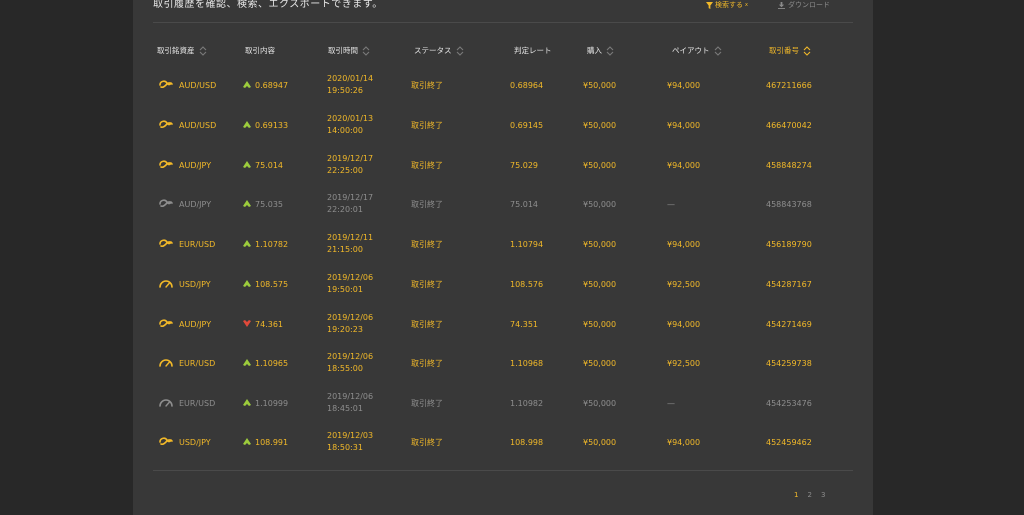 This screenshot has height=515, width=1024. Describe the element at coordinates (350, 363) in the screenshot. I see `time-cell: 2019/12/06 18:55:00` at that location.